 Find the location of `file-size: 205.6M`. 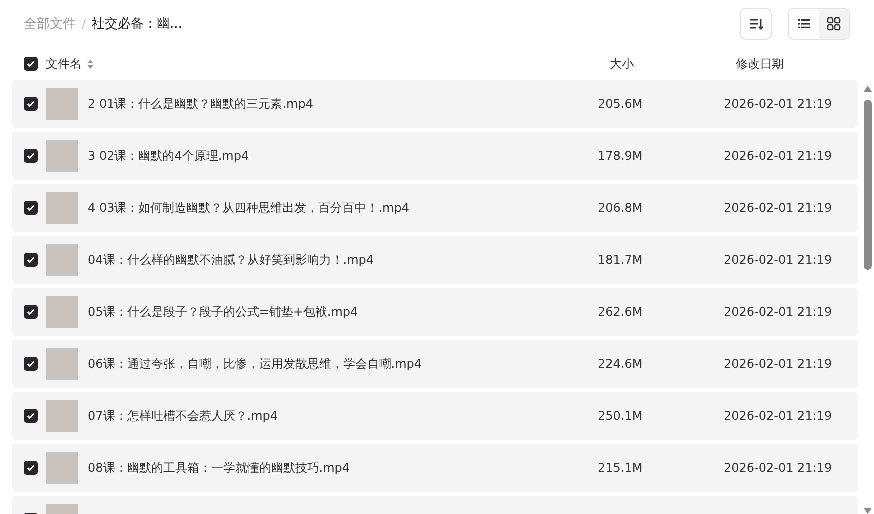

file-size: 205.6M is located at coordinates (621, 104).